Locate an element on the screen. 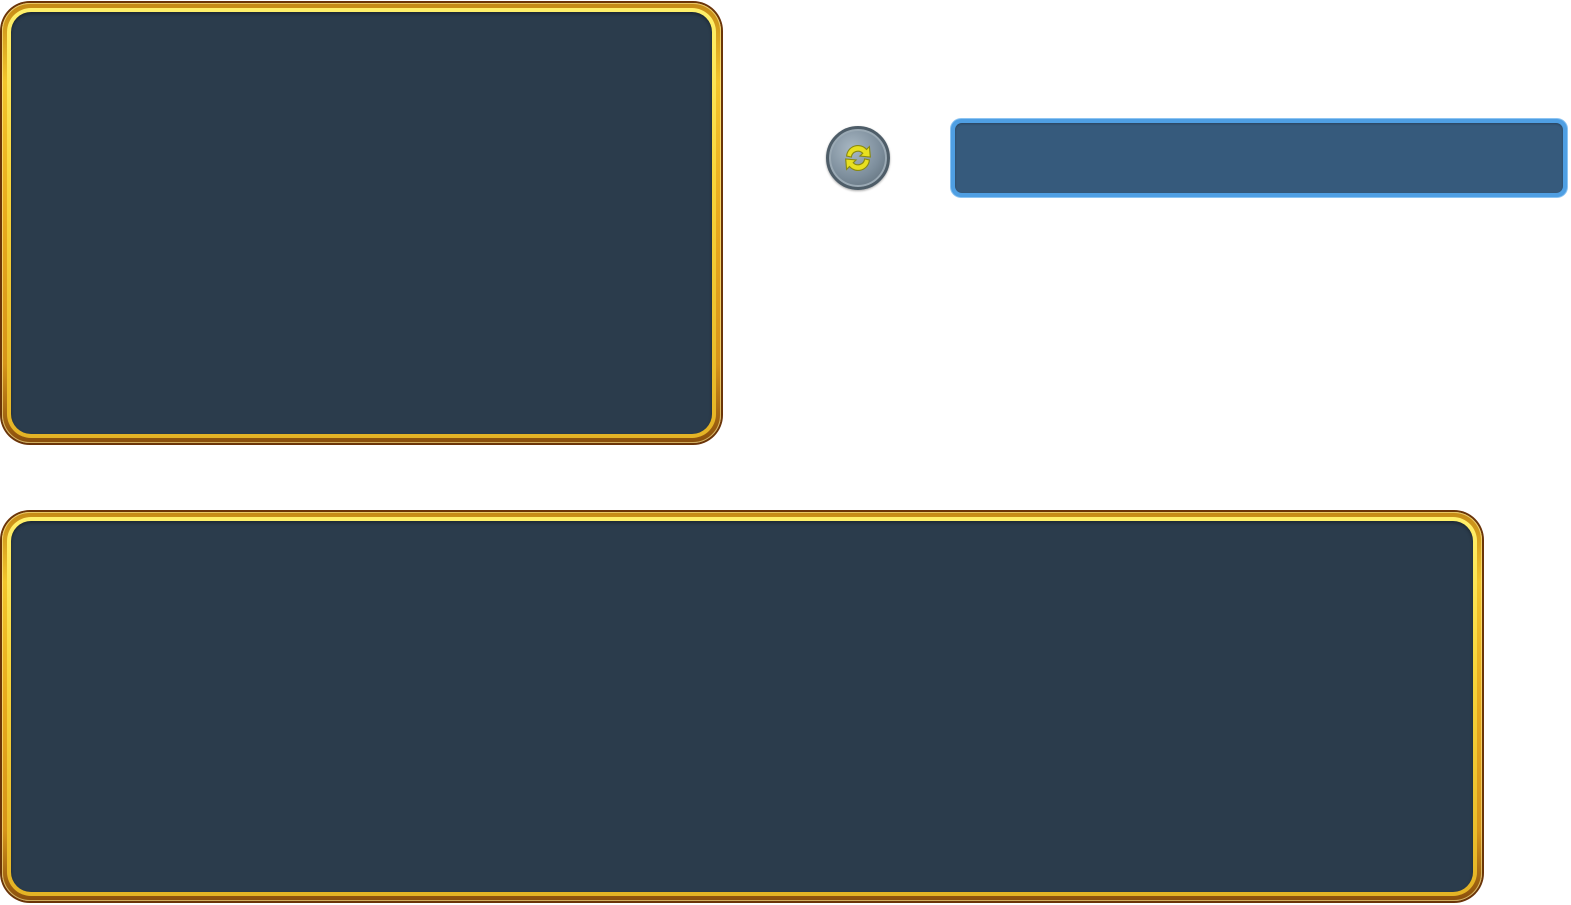 The height and width of the screenshot is (905, 1571). refresh-icon is located at coordinates (858, 158).